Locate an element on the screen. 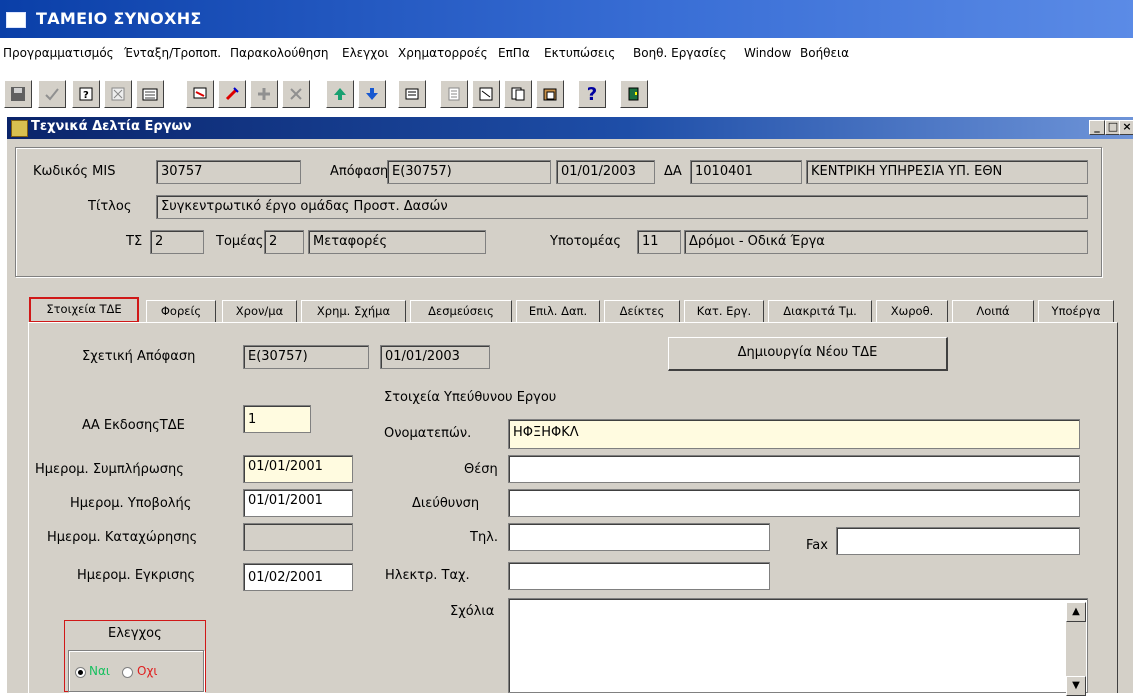 The image size is (1133, 696). comments-field is located at coordinates (798, 645).